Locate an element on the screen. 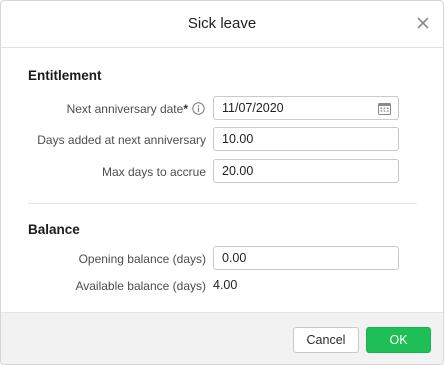 The height and width of the screenshot is (365, 444). balance-heading: Balance is located at coordinates (54, 229).